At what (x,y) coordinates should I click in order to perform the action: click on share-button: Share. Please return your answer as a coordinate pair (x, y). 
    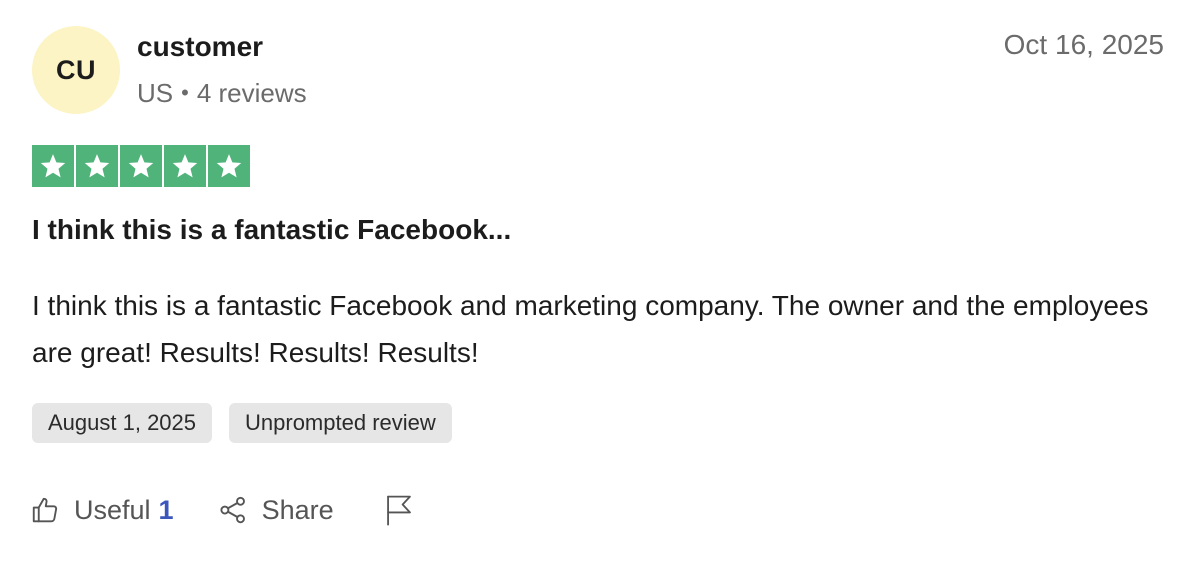
    Looking at the image, I should click on (276, 510).